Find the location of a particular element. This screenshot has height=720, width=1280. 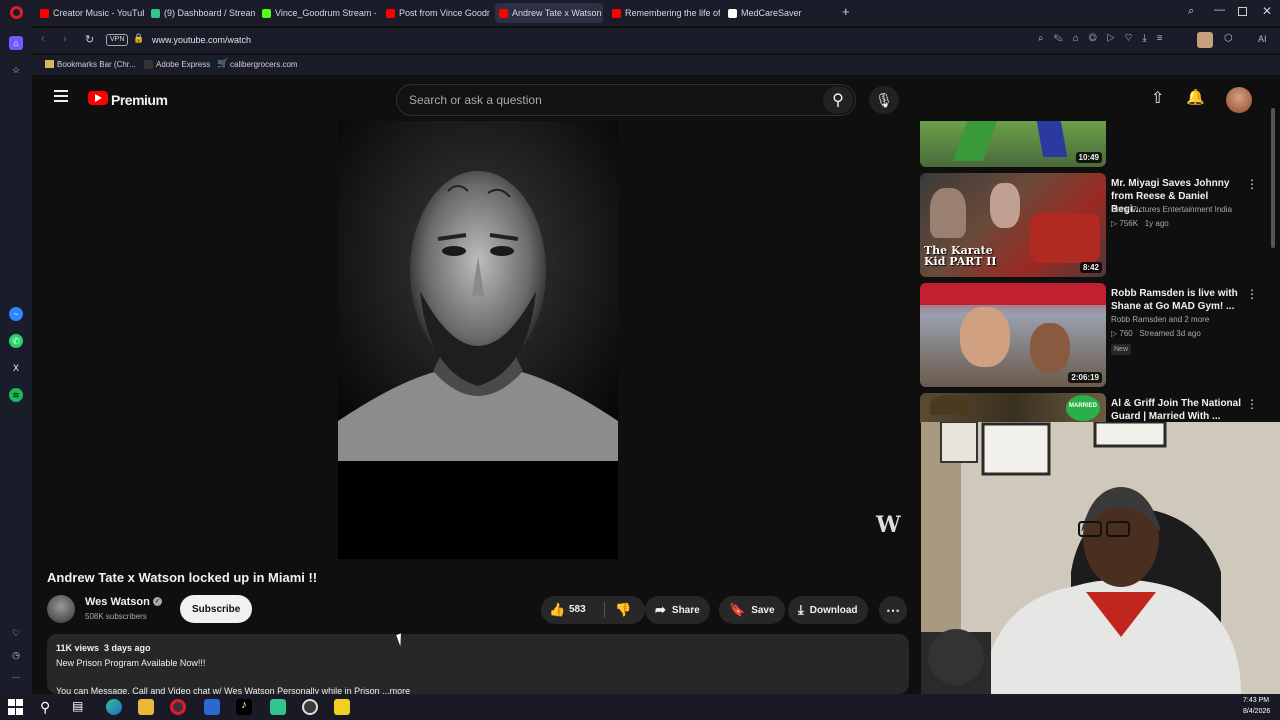

video-player is located at coordinates (478, 340).